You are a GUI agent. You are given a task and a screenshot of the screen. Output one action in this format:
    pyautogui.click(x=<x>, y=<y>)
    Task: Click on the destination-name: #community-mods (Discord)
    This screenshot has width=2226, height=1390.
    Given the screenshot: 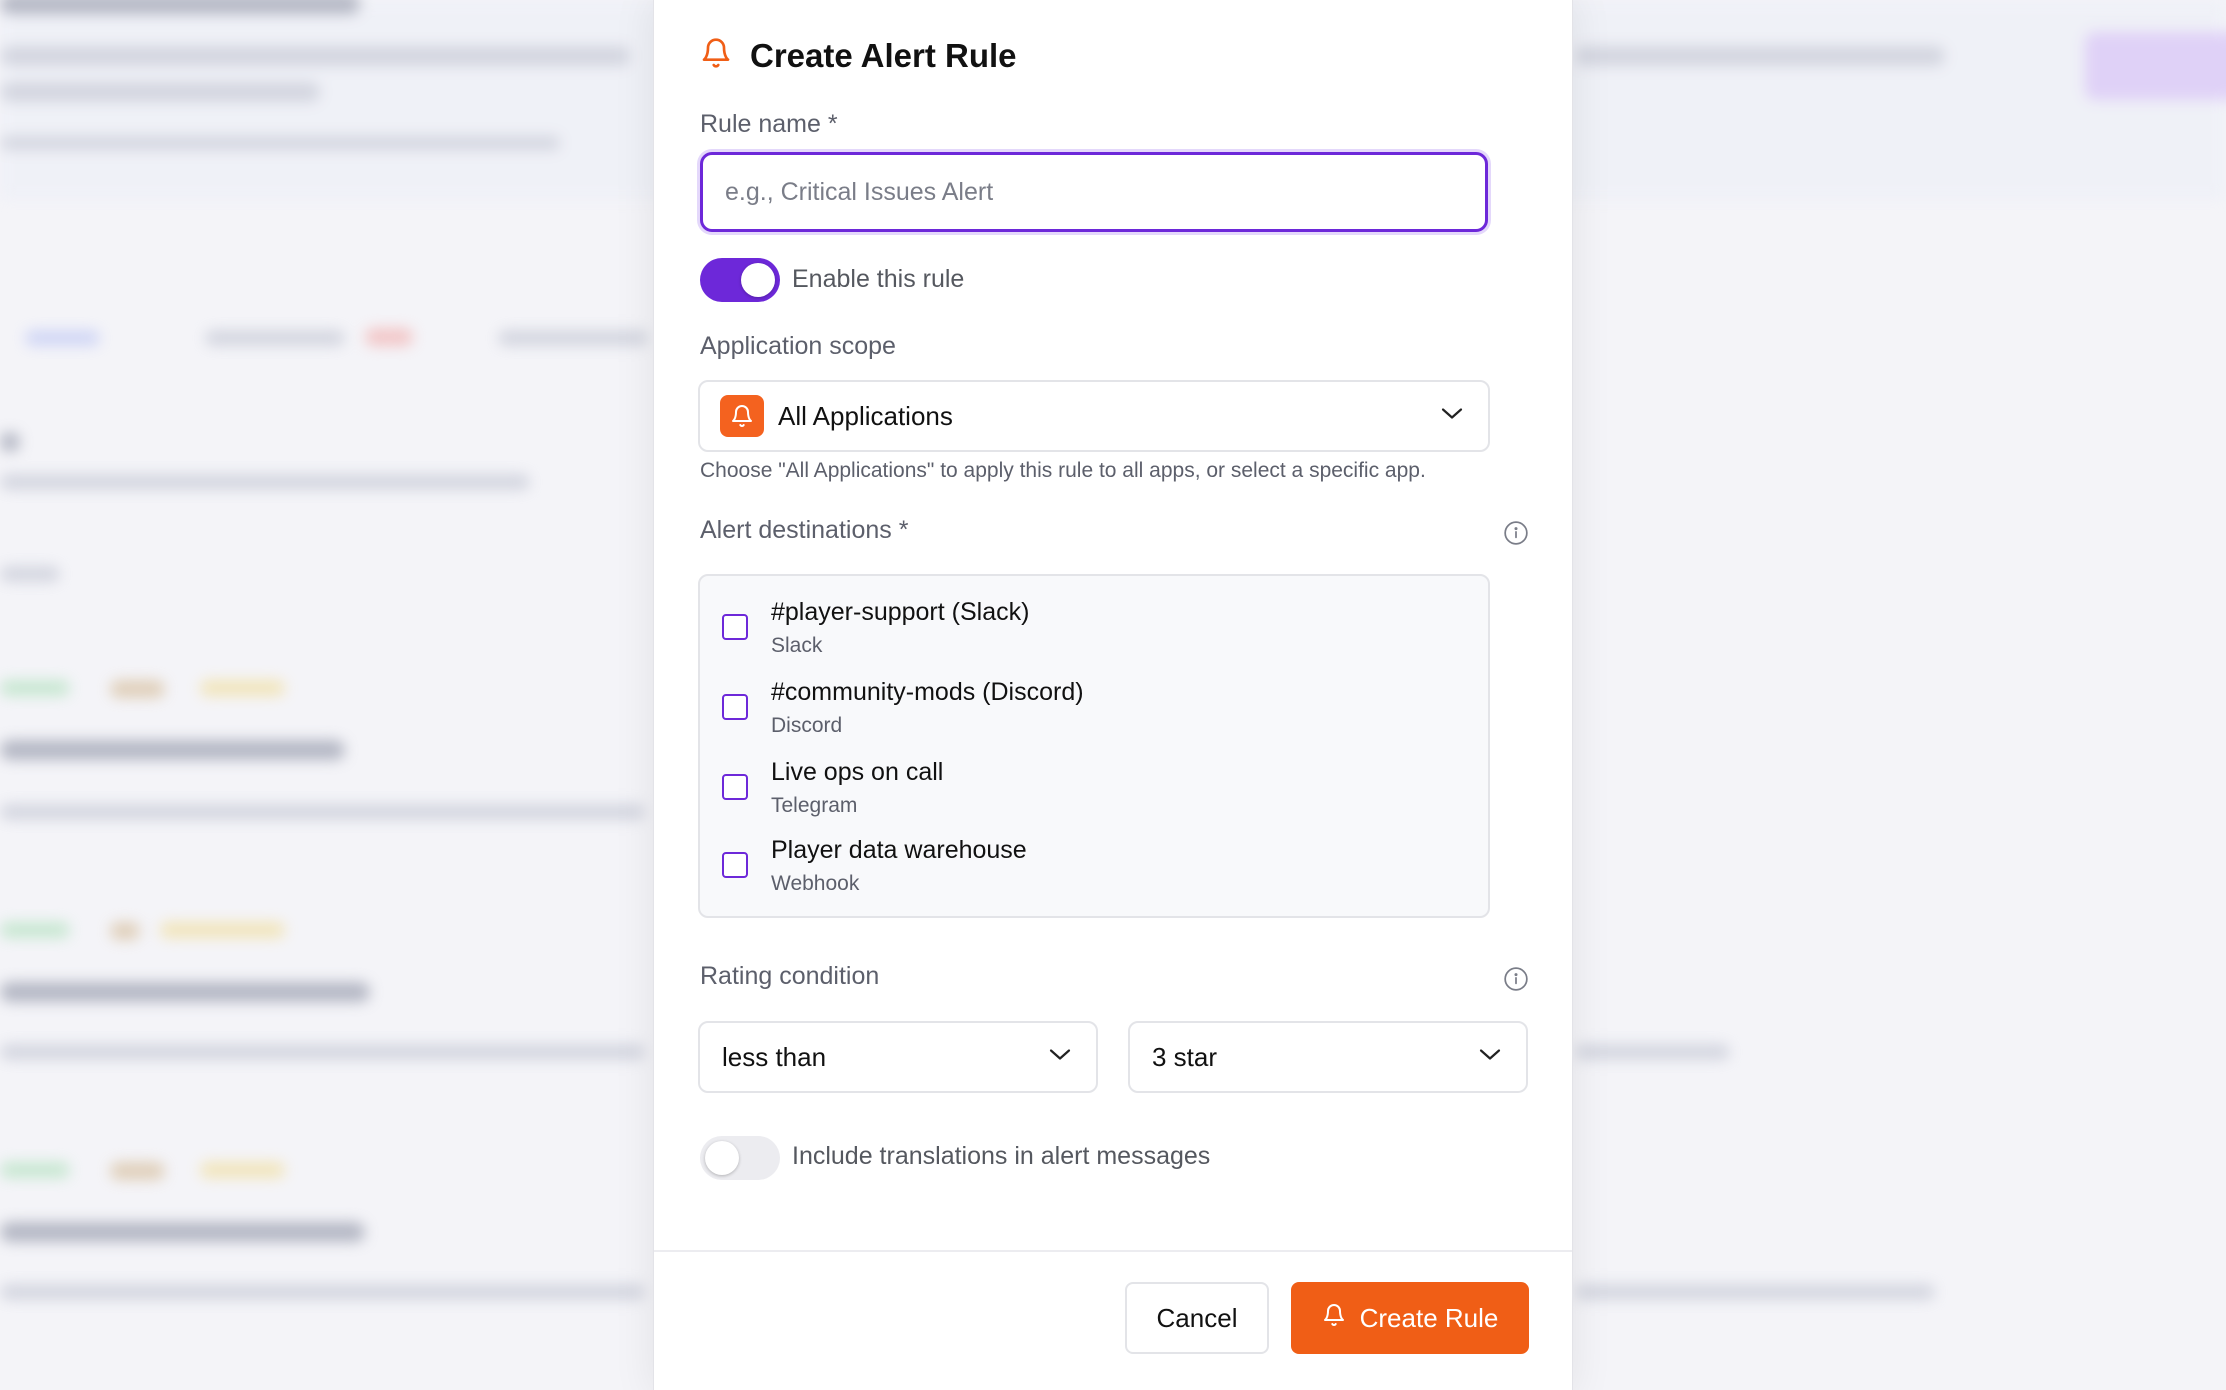 What is the action you would take?
    pyautogui.click(x=927, y=692)
    